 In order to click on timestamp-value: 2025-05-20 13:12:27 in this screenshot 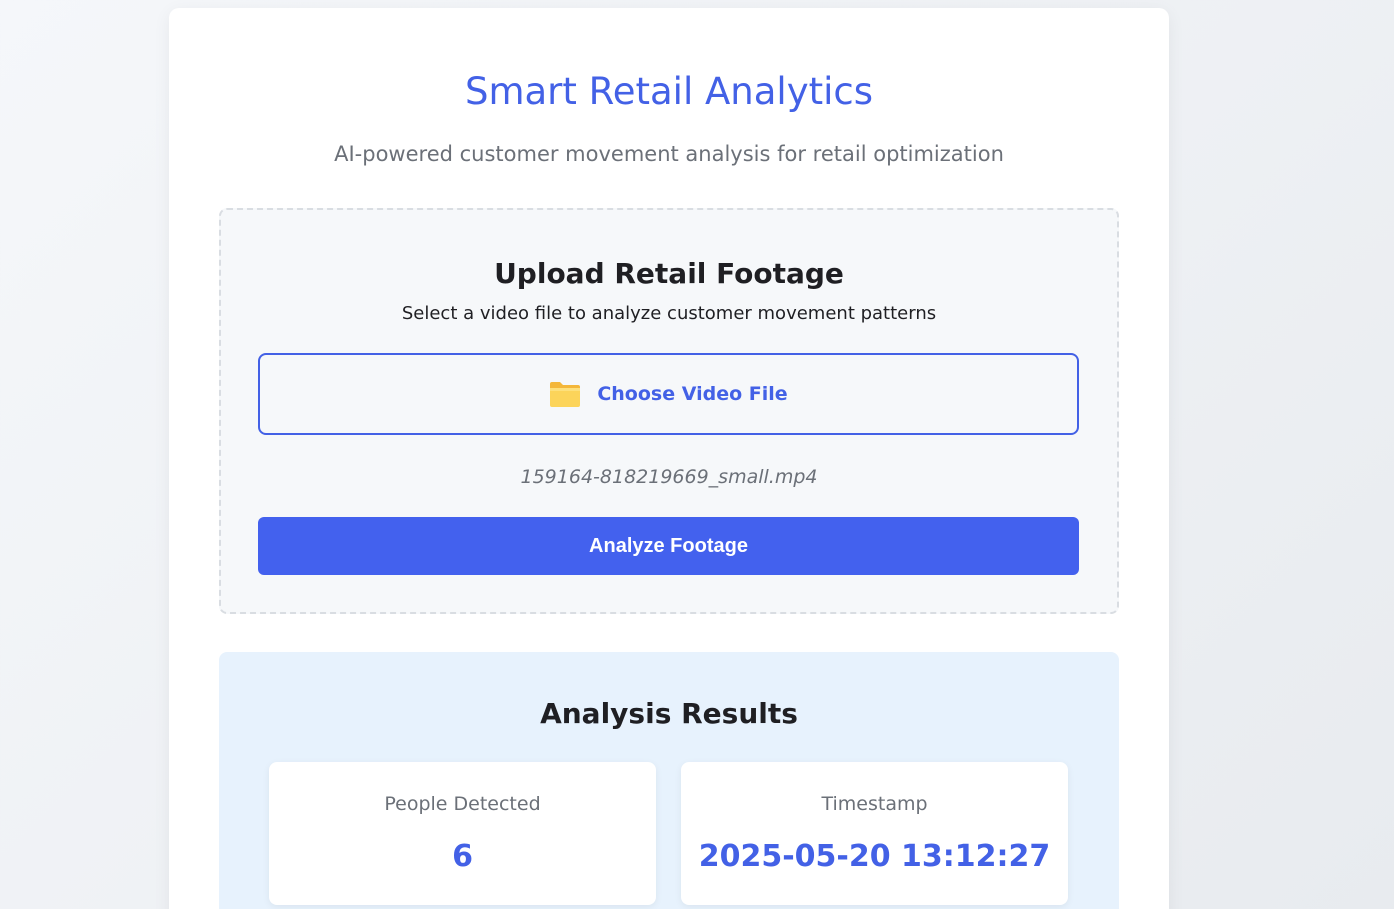, I will do `click(874, 856)`.